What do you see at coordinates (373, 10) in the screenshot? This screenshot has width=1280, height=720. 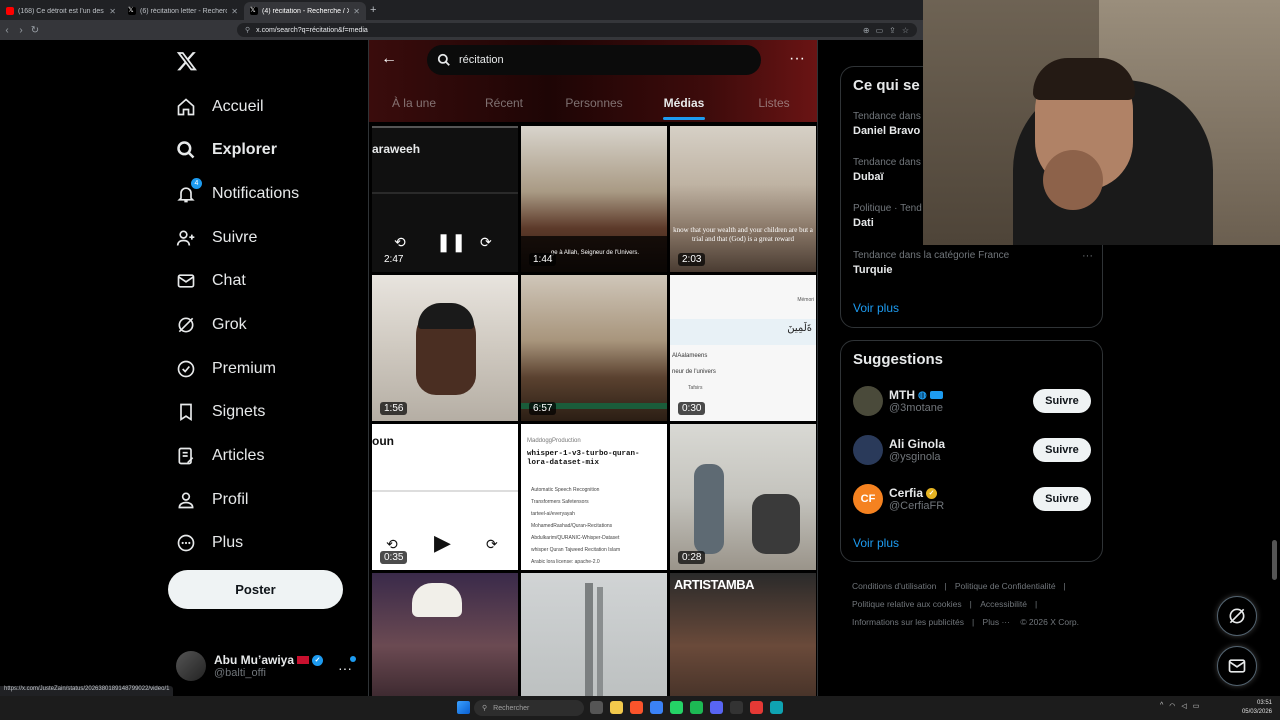 I see `new-tab-icon: +` at bounding box center [373, 10].